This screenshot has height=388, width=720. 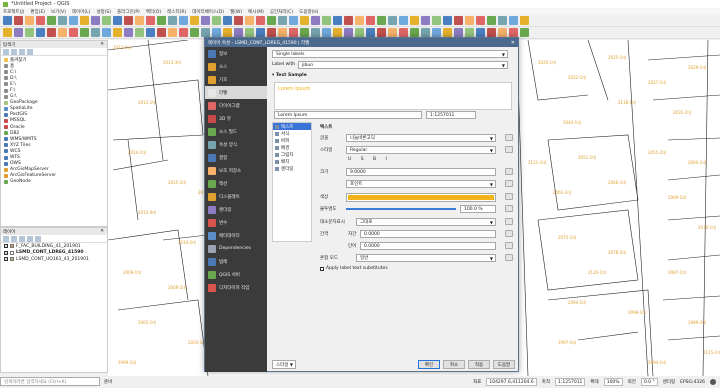 What do you see at coordinates (236, 261) in the screenshot?
I see `dialog-tab: 범례` at bounding box center [236, 261].